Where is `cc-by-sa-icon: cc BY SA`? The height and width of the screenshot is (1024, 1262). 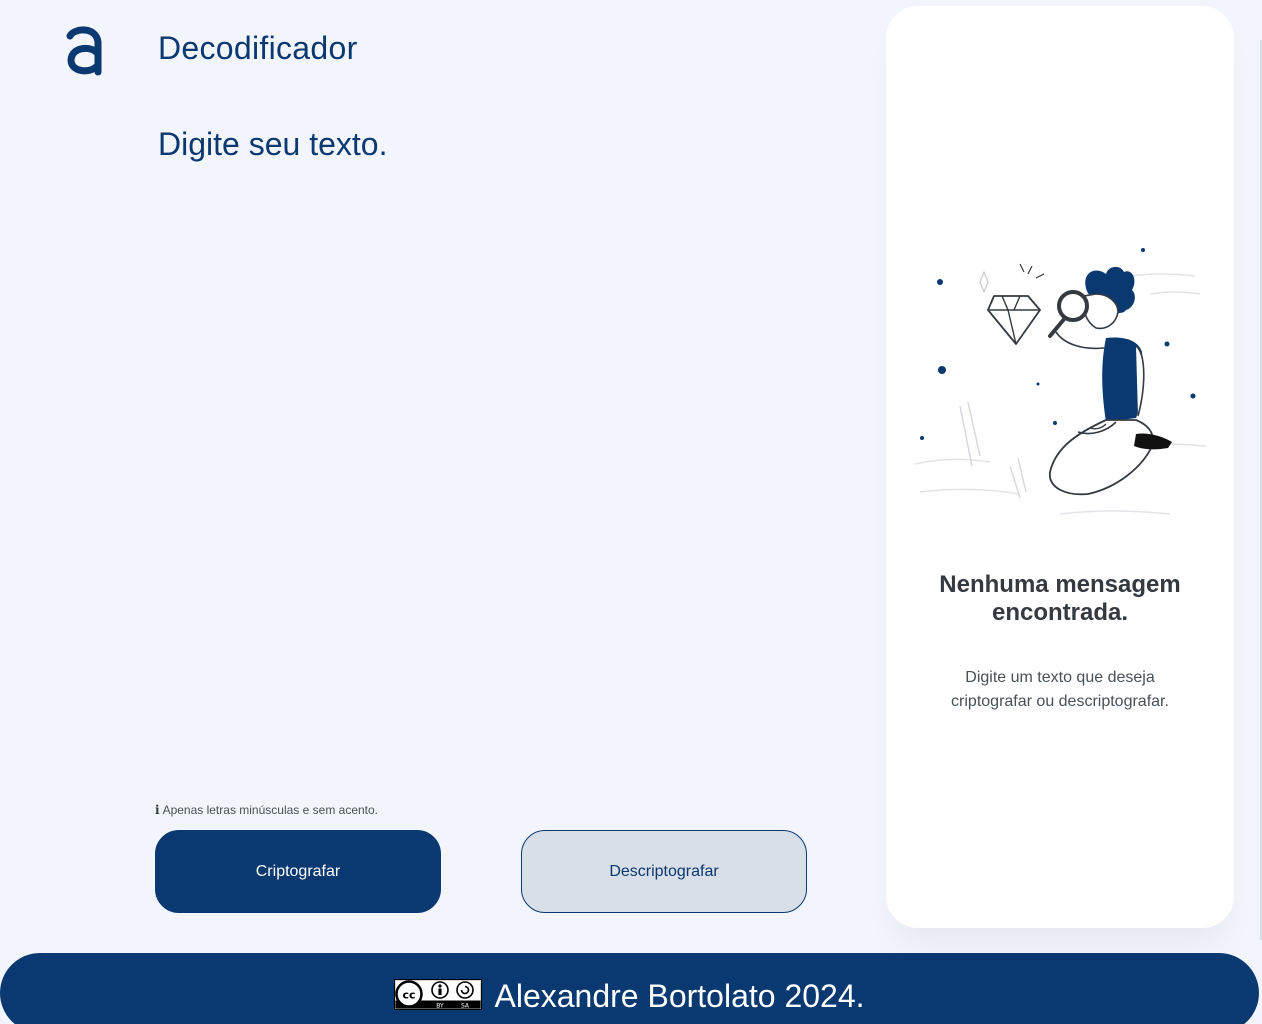 cc-by-sa-icon: cc BY SA is located at coordinates (438, 994).